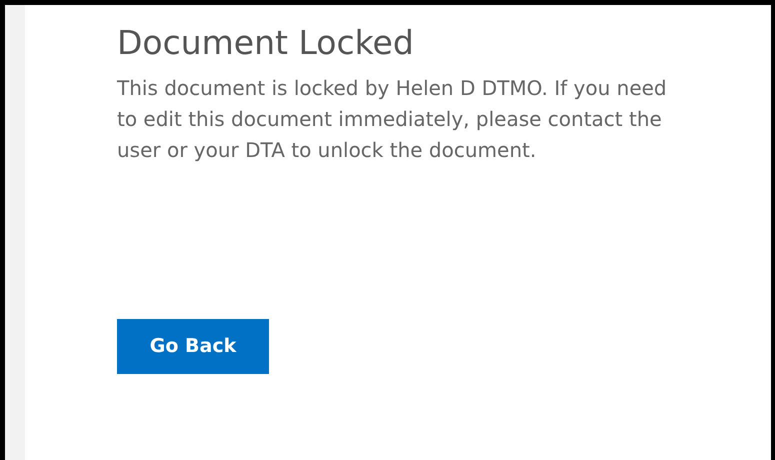 This screenshot has height=460, width=775. I want to click on go-back-button: Go Back, so click(193, 346).